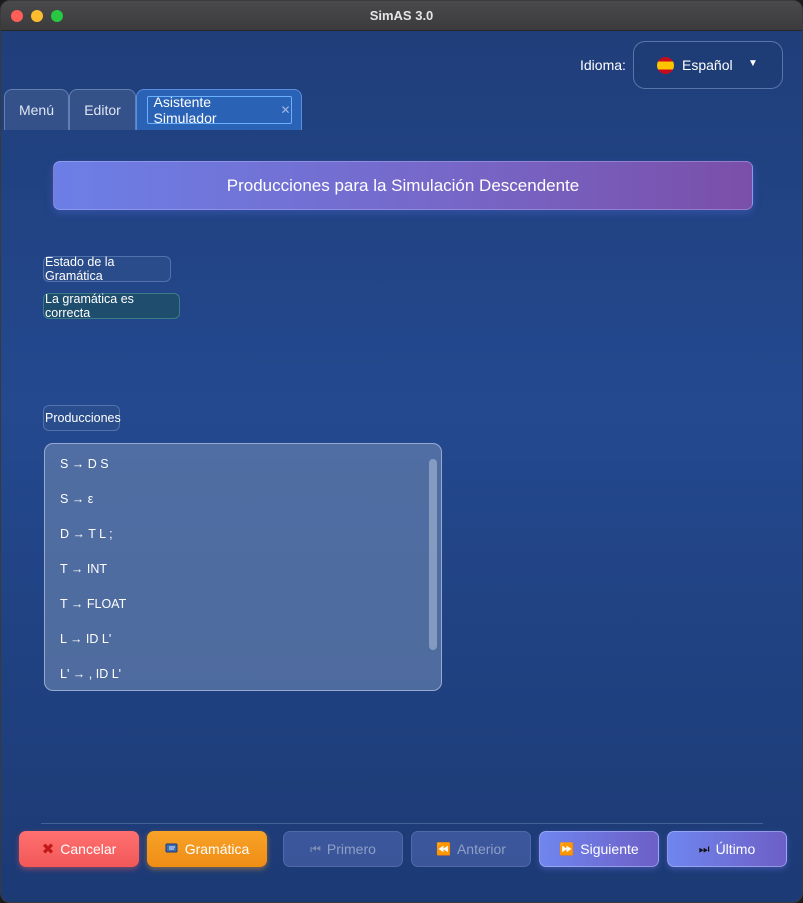  I want to click on cancel-button: ✖ Cancelar, so click(79, 849).